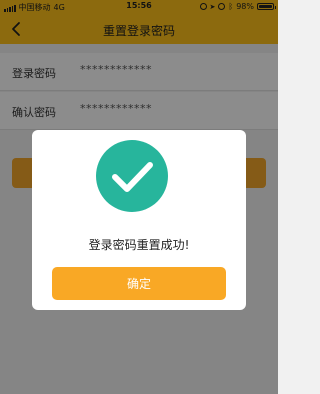 Image resolution: width=320 pixels, height=394 pixels. Describe the element at coordinates (139, 283) in the screenshot. I see `confirm-button: 确定` at that location.